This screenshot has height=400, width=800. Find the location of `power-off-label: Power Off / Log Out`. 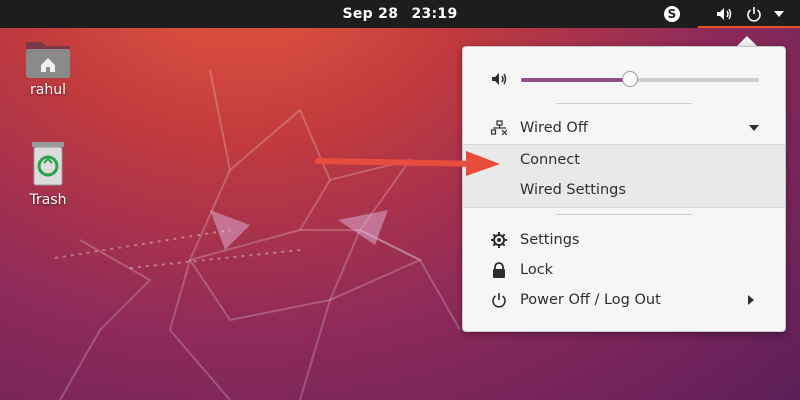

power-off-label: Power Off / Log Out is located at coordinates (590, 300).